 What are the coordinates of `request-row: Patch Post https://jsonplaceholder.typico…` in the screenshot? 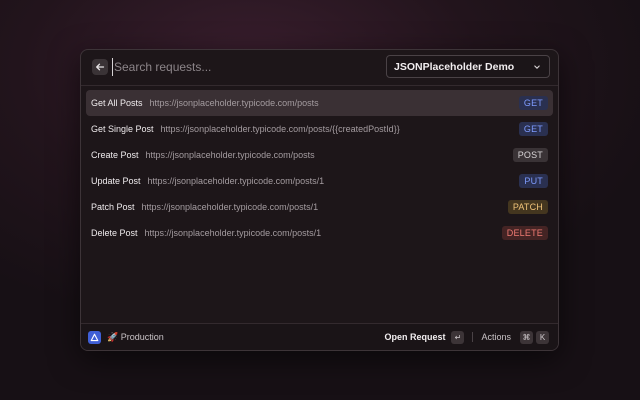 It's located at (319, 207).